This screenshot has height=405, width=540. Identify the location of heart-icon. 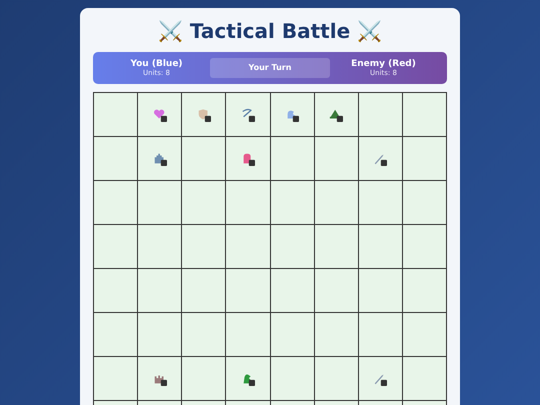
(159, 115).